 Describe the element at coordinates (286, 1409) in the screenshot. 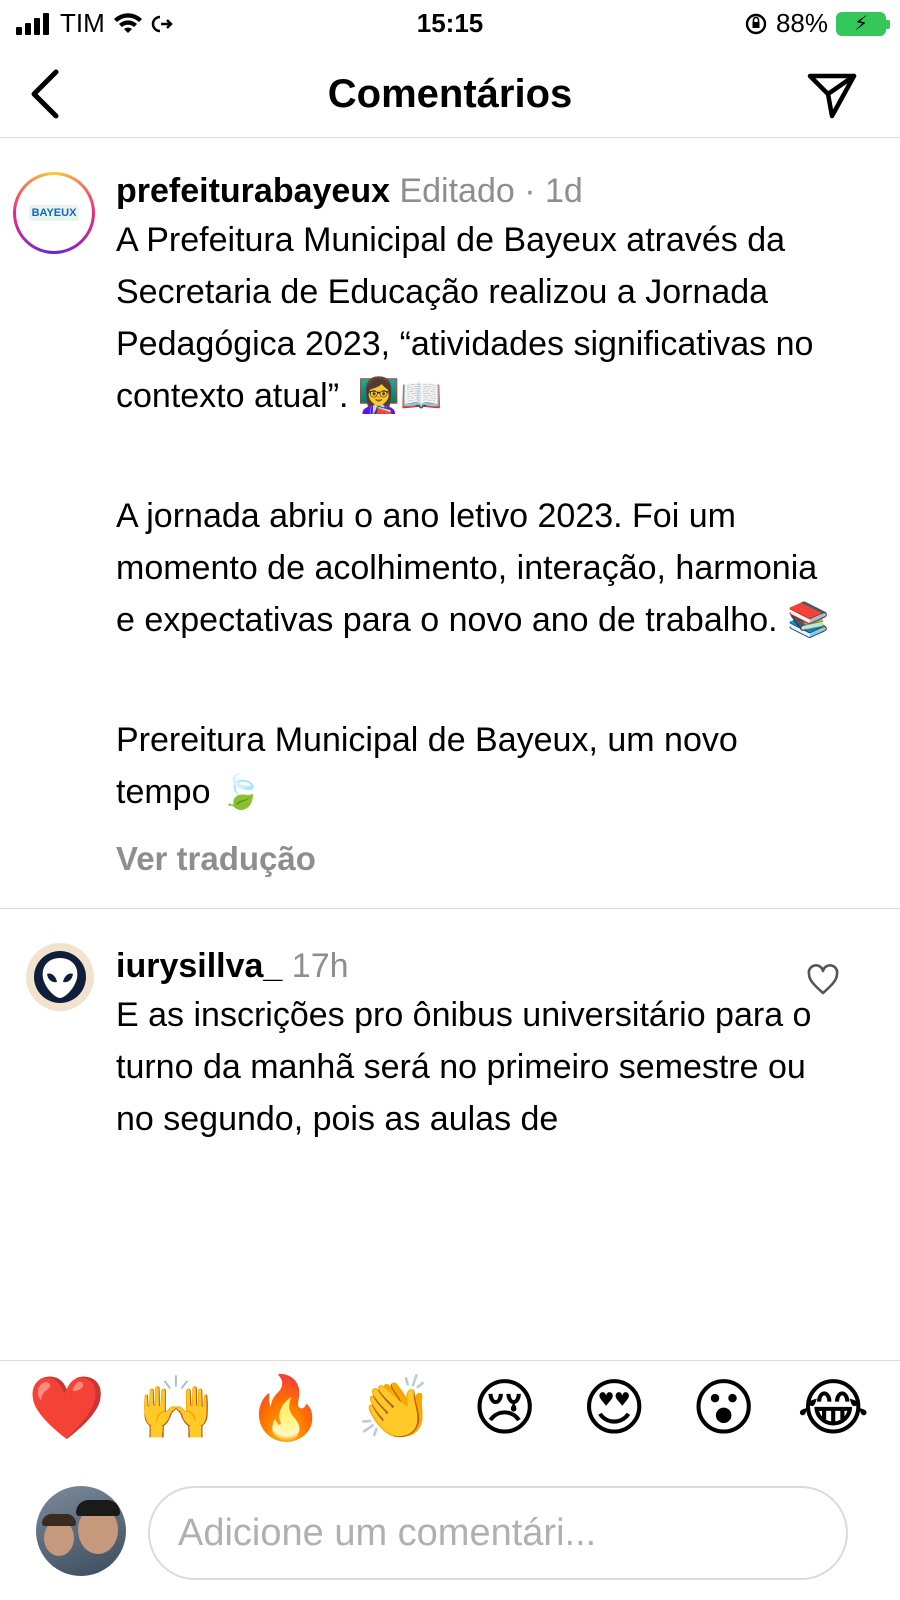

I see `emoji-fire-button: 🔥` at that location.